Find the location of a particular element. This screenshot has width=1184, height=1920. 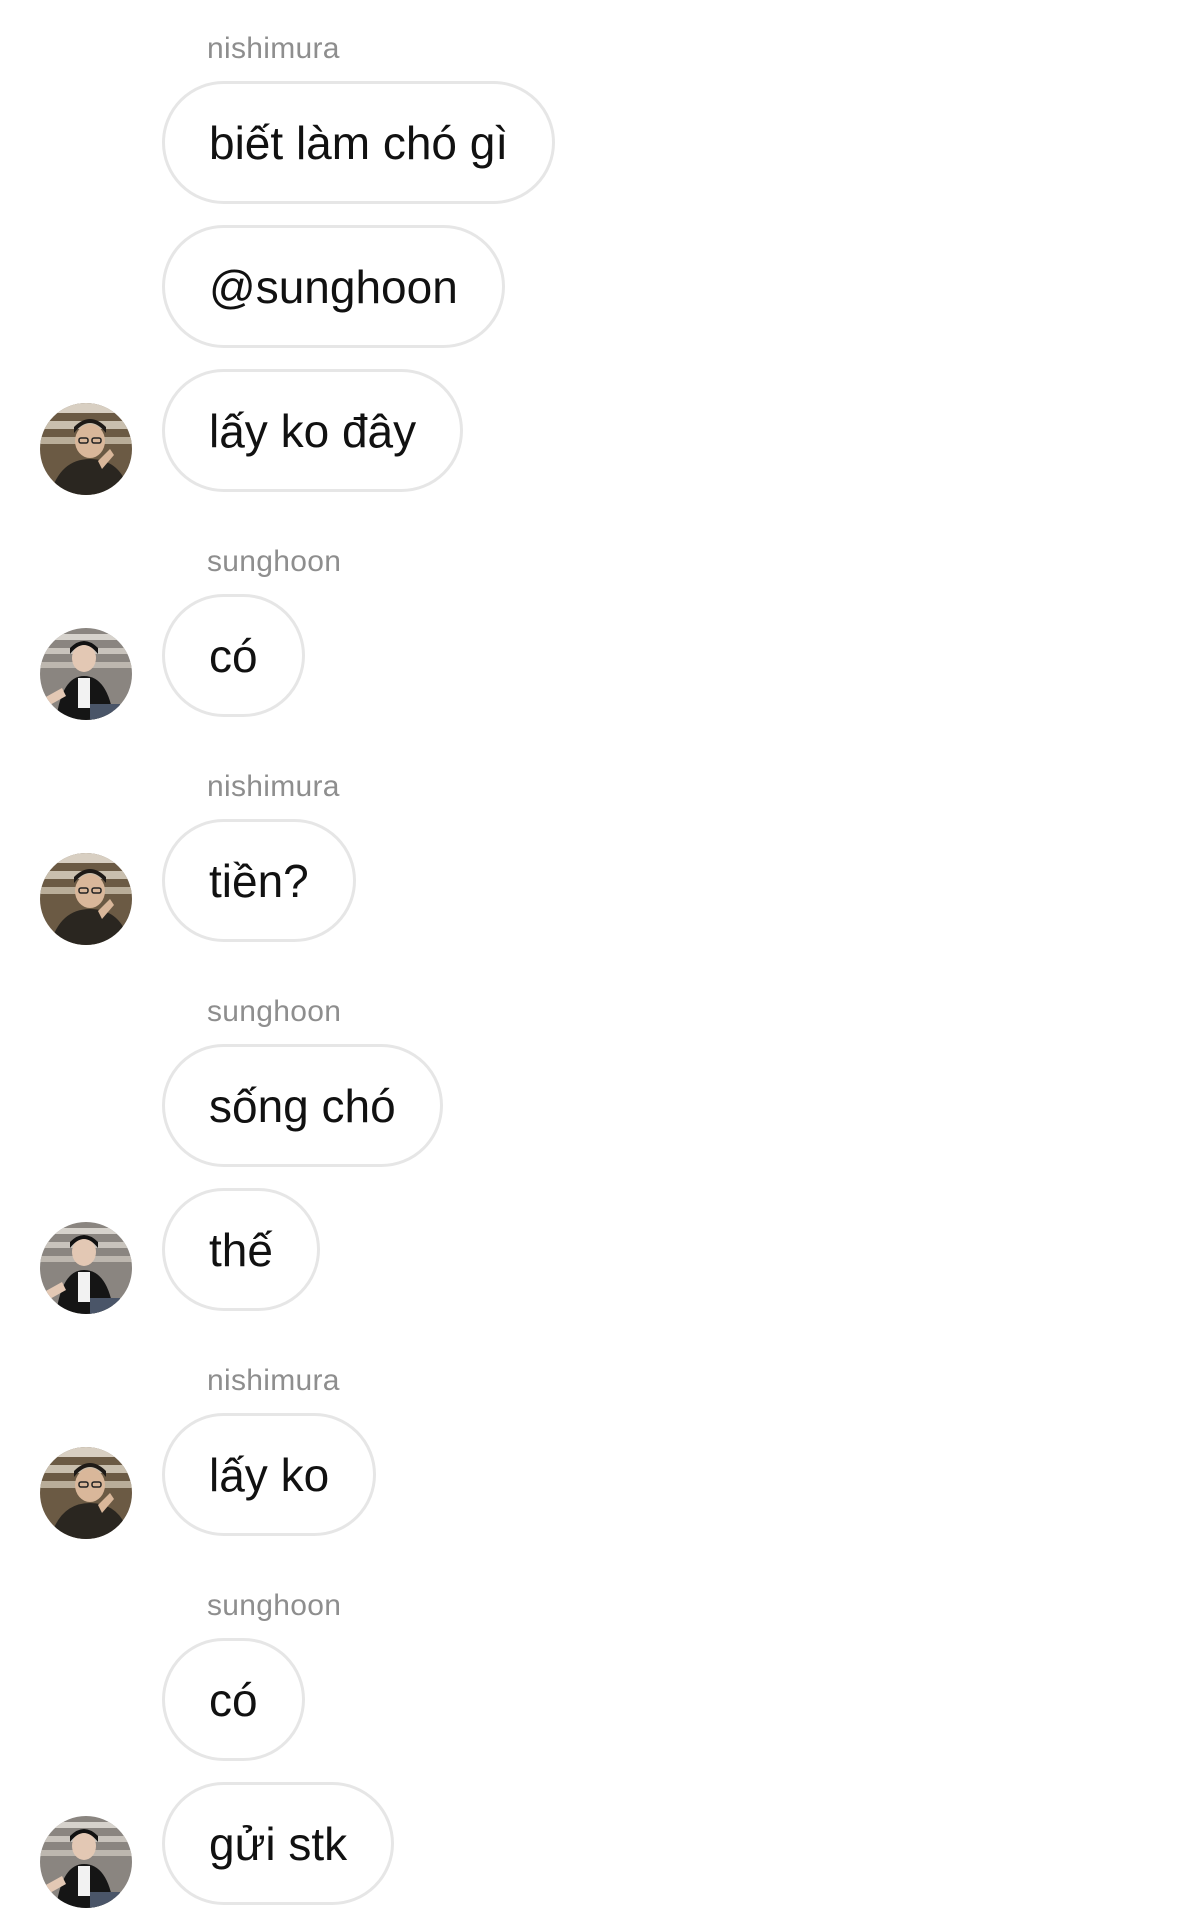

message-bubble: gửi stk is located at coordinates (278, 1843).